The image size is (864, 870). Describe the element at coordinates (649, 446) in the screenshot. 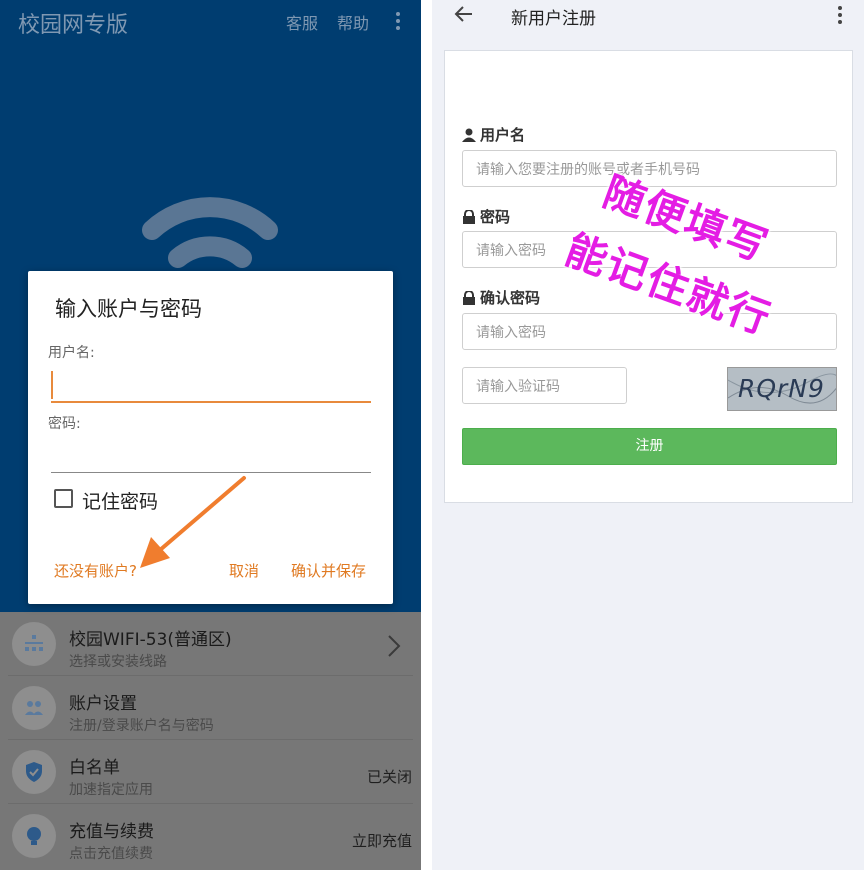

I see `register-button: 注册` at that location.